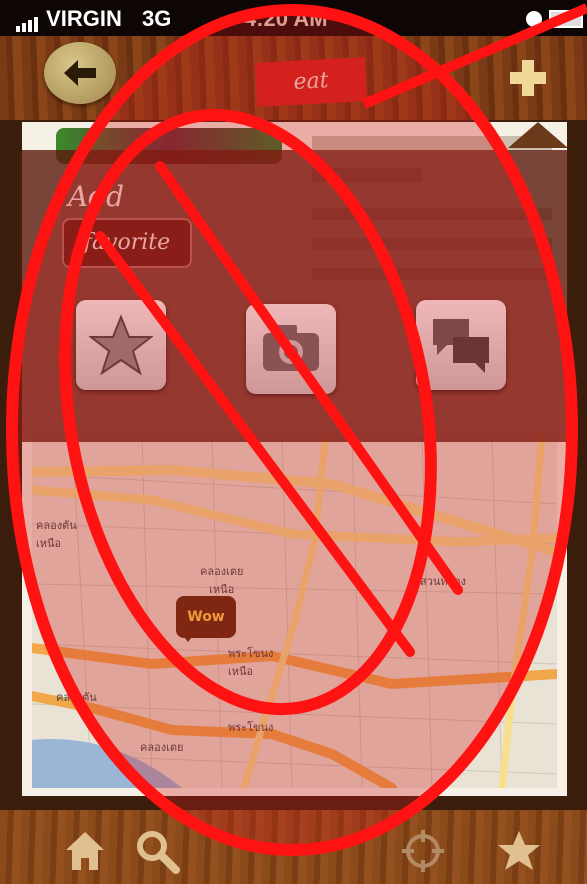  Describe the element at coordinates (566, 19) in the screenshot. I see `battery-icon` at that location.